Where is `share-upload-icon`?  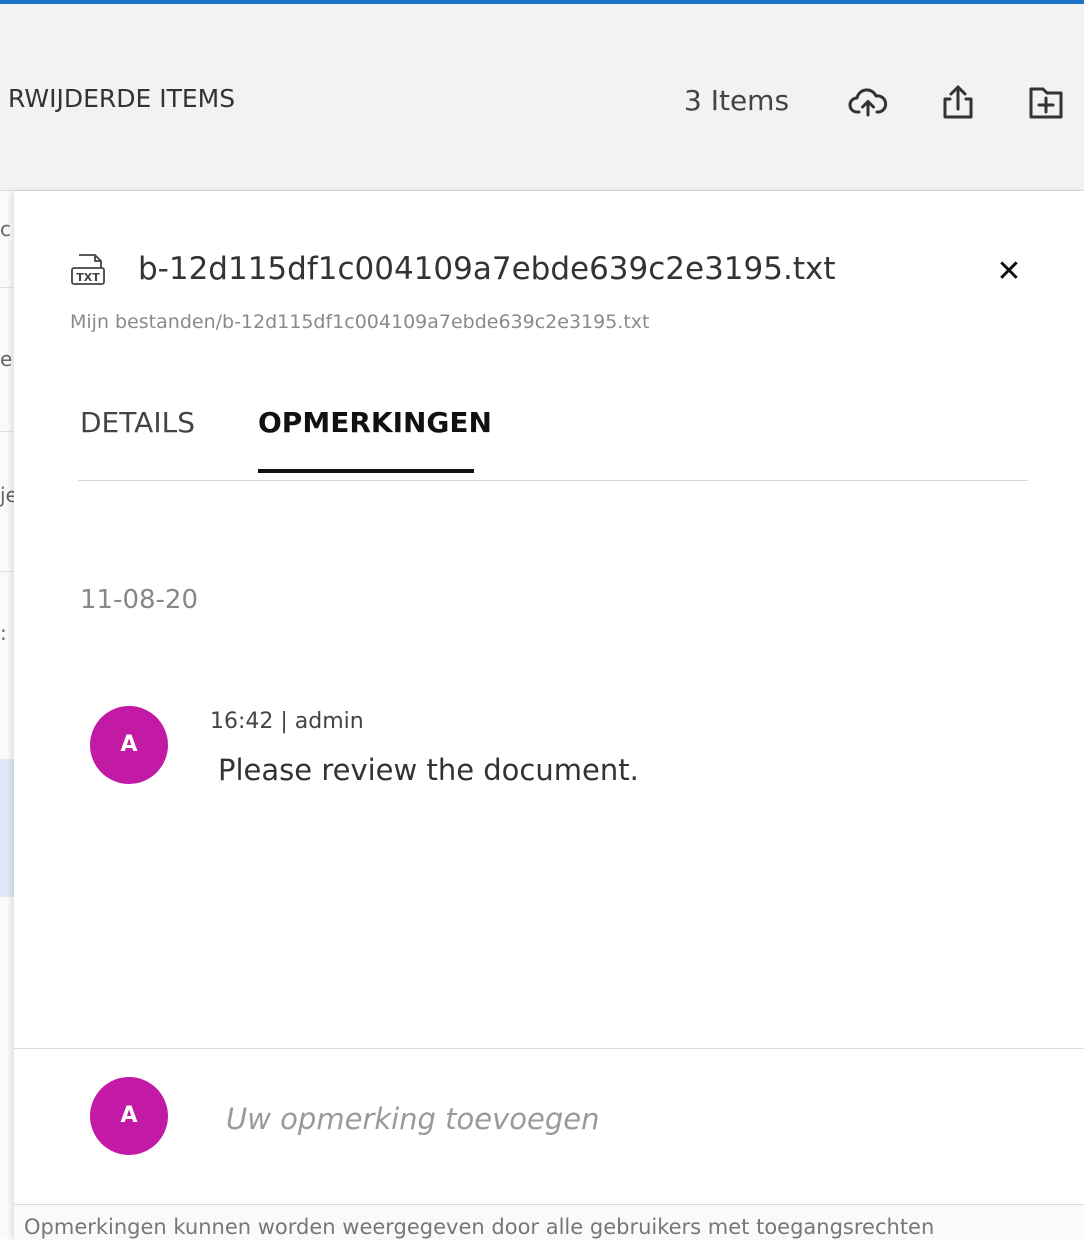
share-upload-icon is located at coordinates (958, 102).